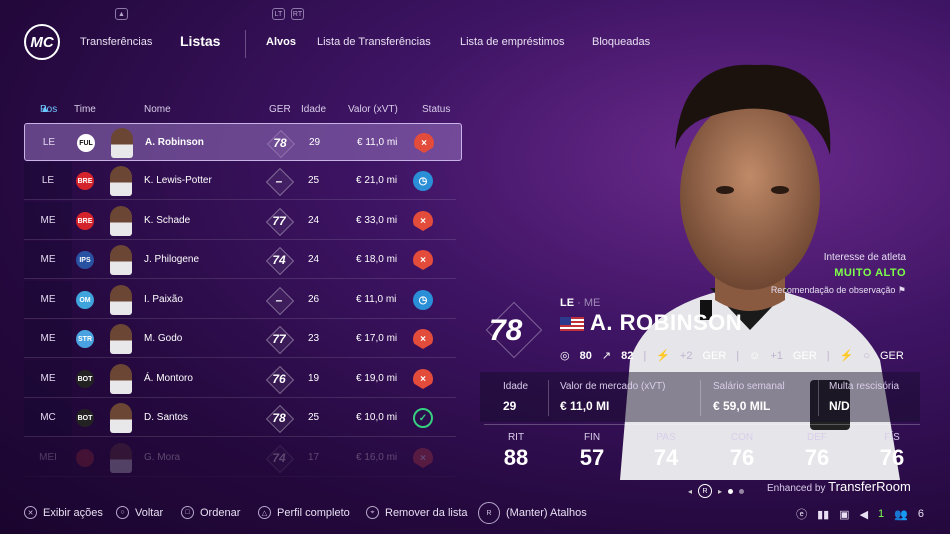  Describe the element at coordinates (860, 514) in the screenshot. I see `status-icons: ⓔ ▮▮ ▣ ◀ 1 👥 6` at that location.